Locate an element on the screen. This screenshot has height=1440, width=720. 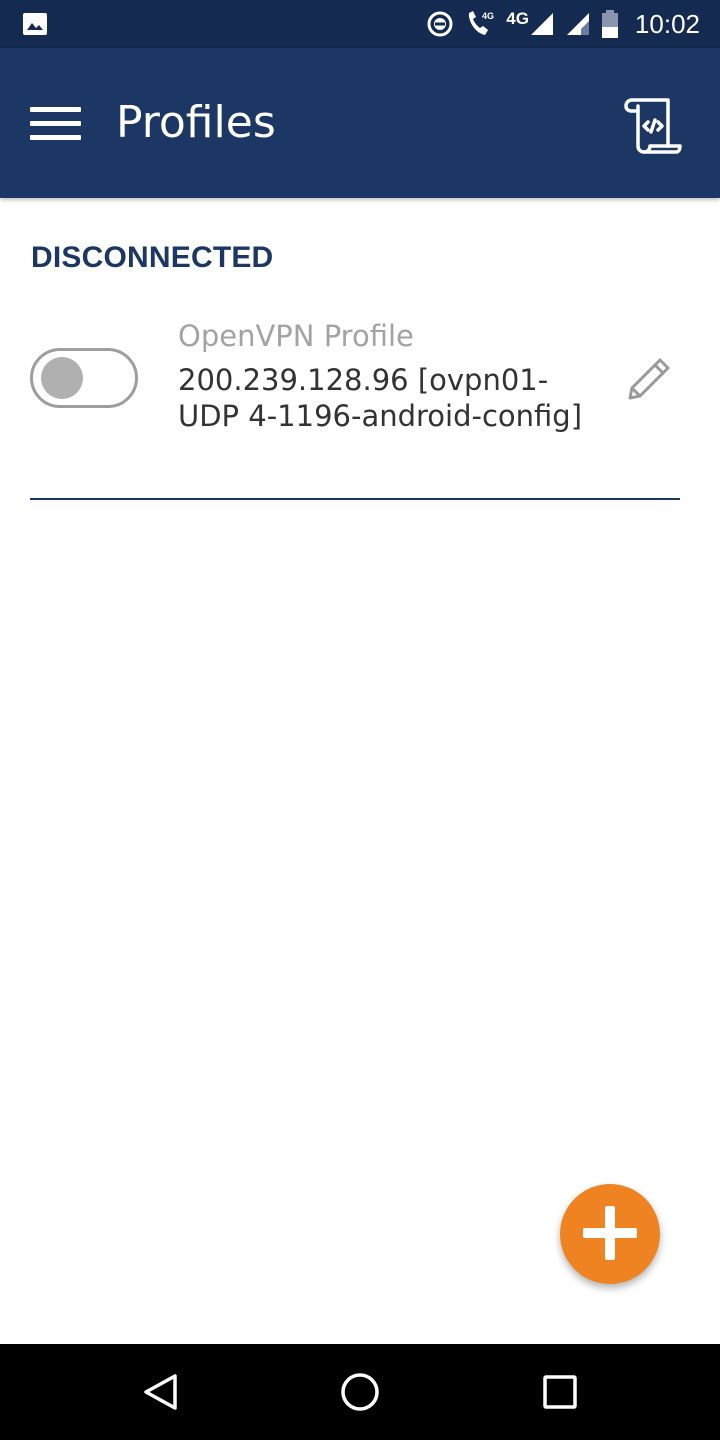
wifi-calling-icon: 4G is located at coordinates (480, 24).